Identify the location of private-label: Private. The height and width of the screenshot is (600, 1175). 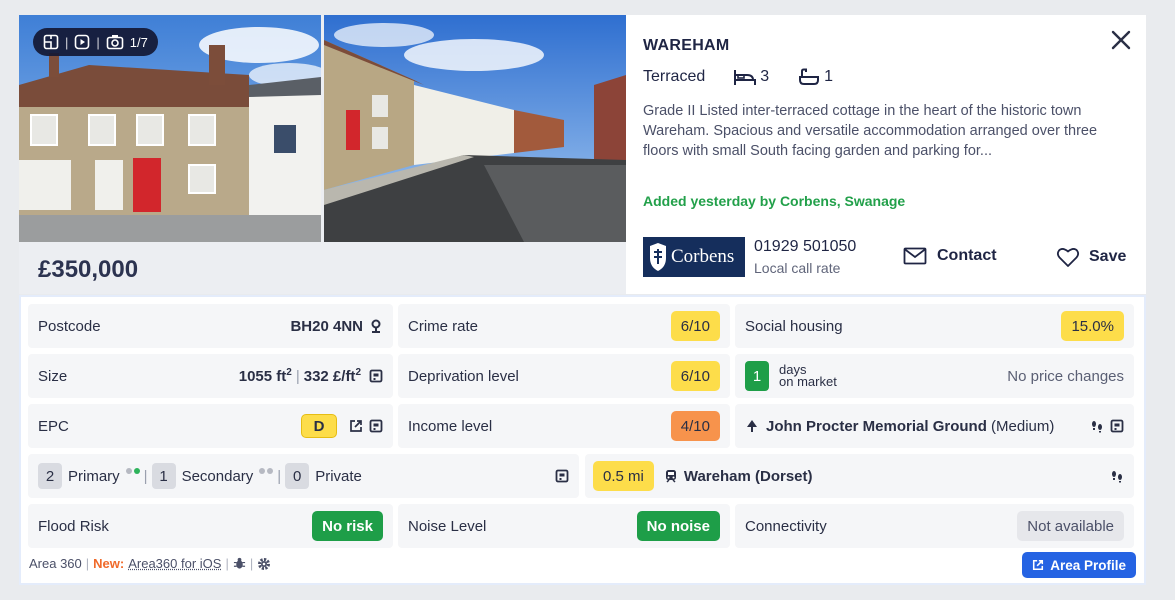
(338, 476).